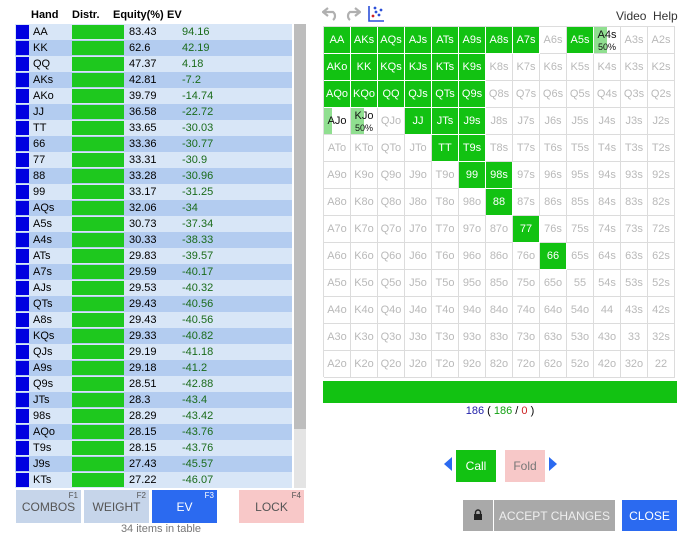 The image size is (700, 553). Describe the element at coordinates (337, 256) in the screenshot. I see `matrix-cell-A6o: A6o` at that location.